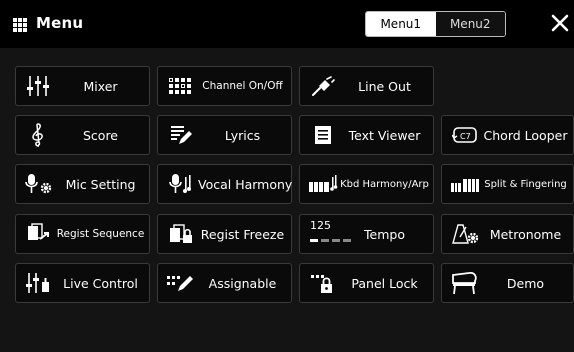 Image resolution: width=574 pixels, height=352 pixels. I want to click on treble-clef-icon, so click(39, 135).